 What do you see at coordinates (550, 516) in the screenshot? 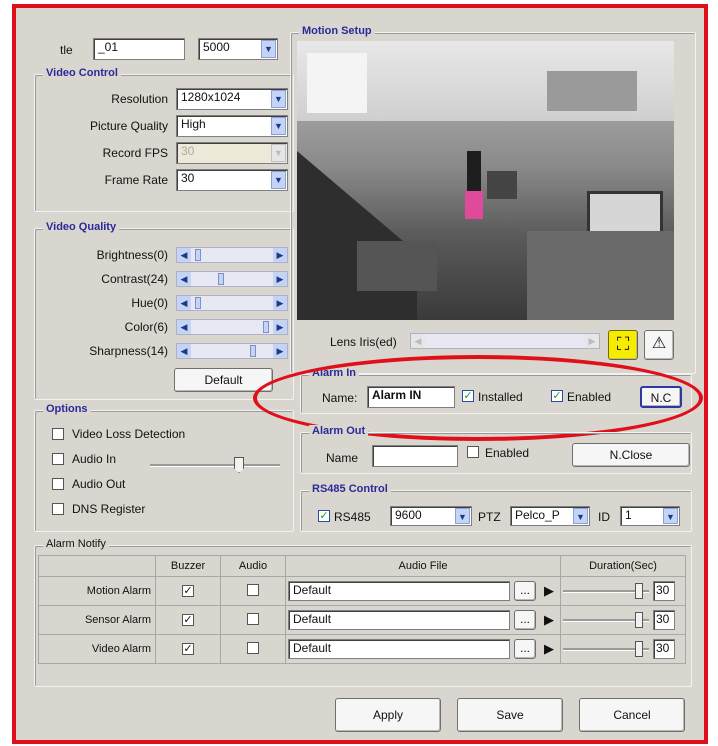
I see `ptz-select: Pelco_P ▼` at bounding box center [550, 516].